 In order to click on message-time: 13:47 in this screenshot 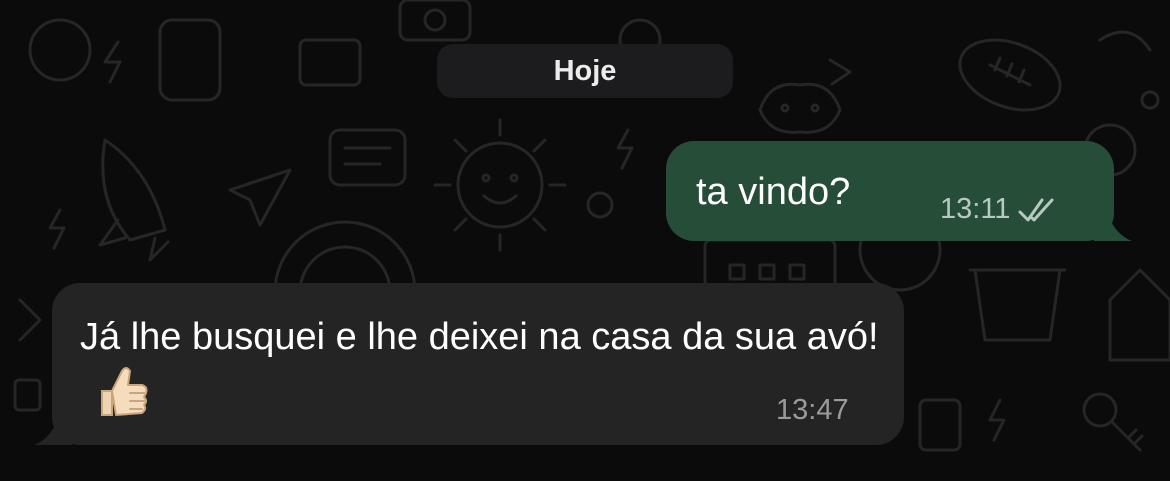, I will do `click(812, 410)`.